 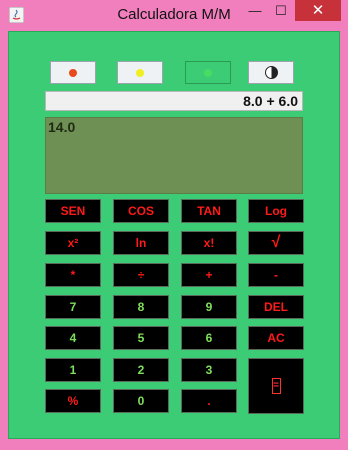 What do you see at coordinates (318, 10) in the screenshot?
I see `close-button: ✕` at bounding box center [318, 10].